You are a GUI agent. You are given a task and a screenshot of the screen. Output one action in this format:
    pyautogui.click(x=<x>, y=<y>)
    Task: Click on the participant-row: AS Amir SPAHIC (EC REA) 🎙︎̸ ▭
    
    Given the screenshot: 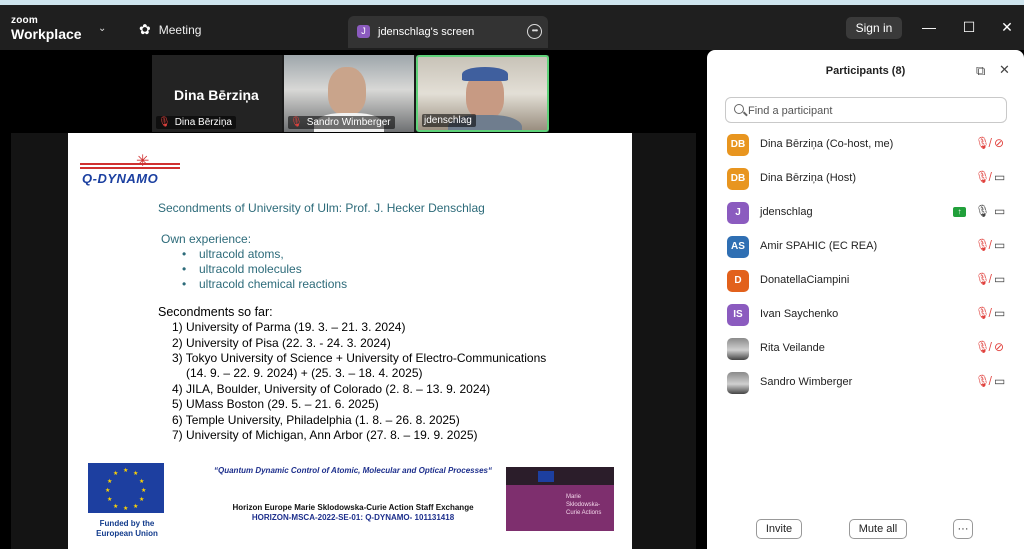 What is the action you would take?
    pyautogui.click(x=865, y=246)
    